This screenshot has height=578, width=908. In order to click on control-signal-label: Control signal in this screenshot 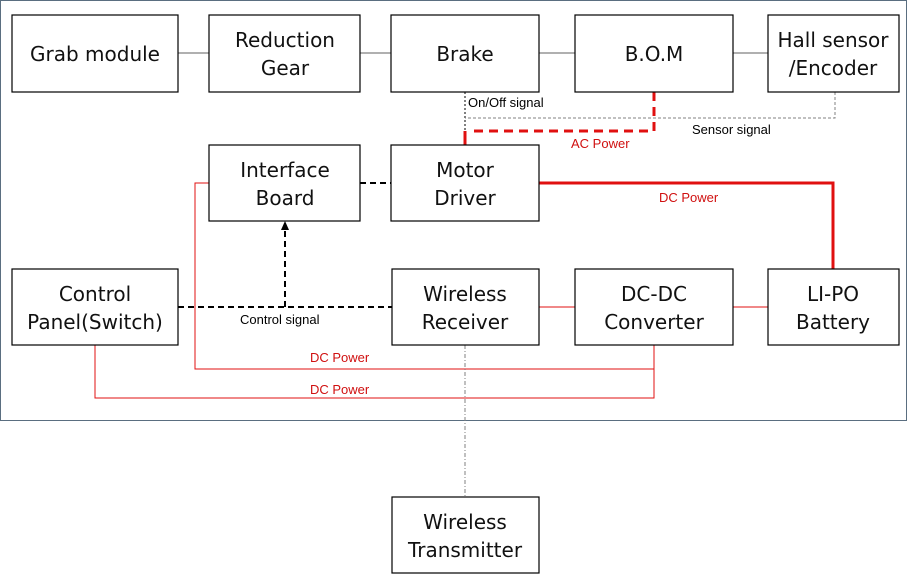, I will do `click(280, 319)`.